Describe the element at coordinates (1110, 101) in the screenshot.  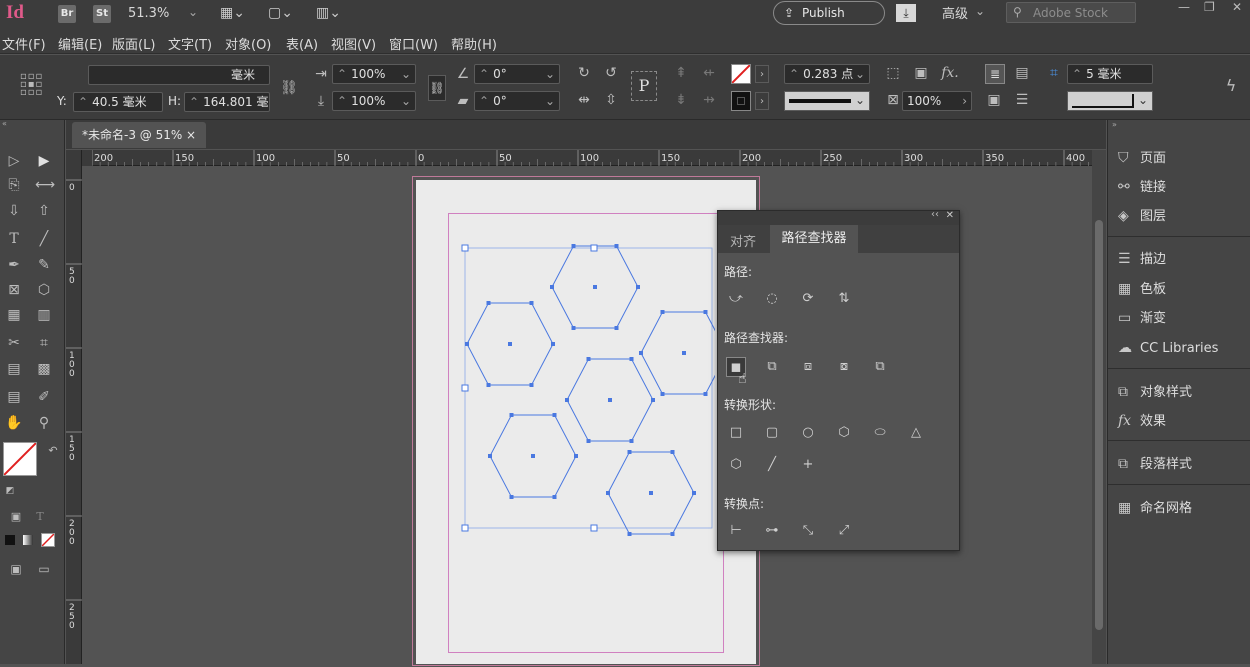
I see `stroke-style-dropdown: ⌄` at that location.